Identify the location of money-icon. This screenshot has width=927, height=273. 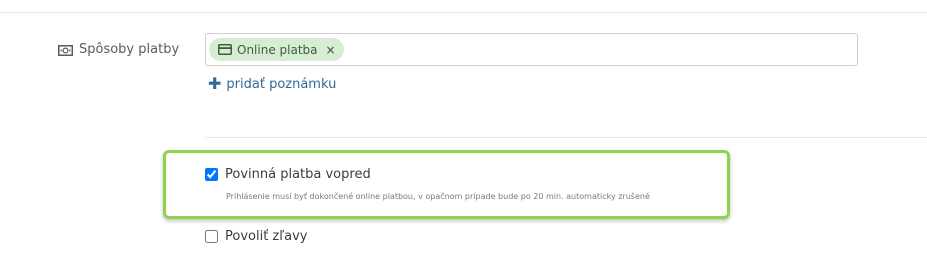
(65, 50).